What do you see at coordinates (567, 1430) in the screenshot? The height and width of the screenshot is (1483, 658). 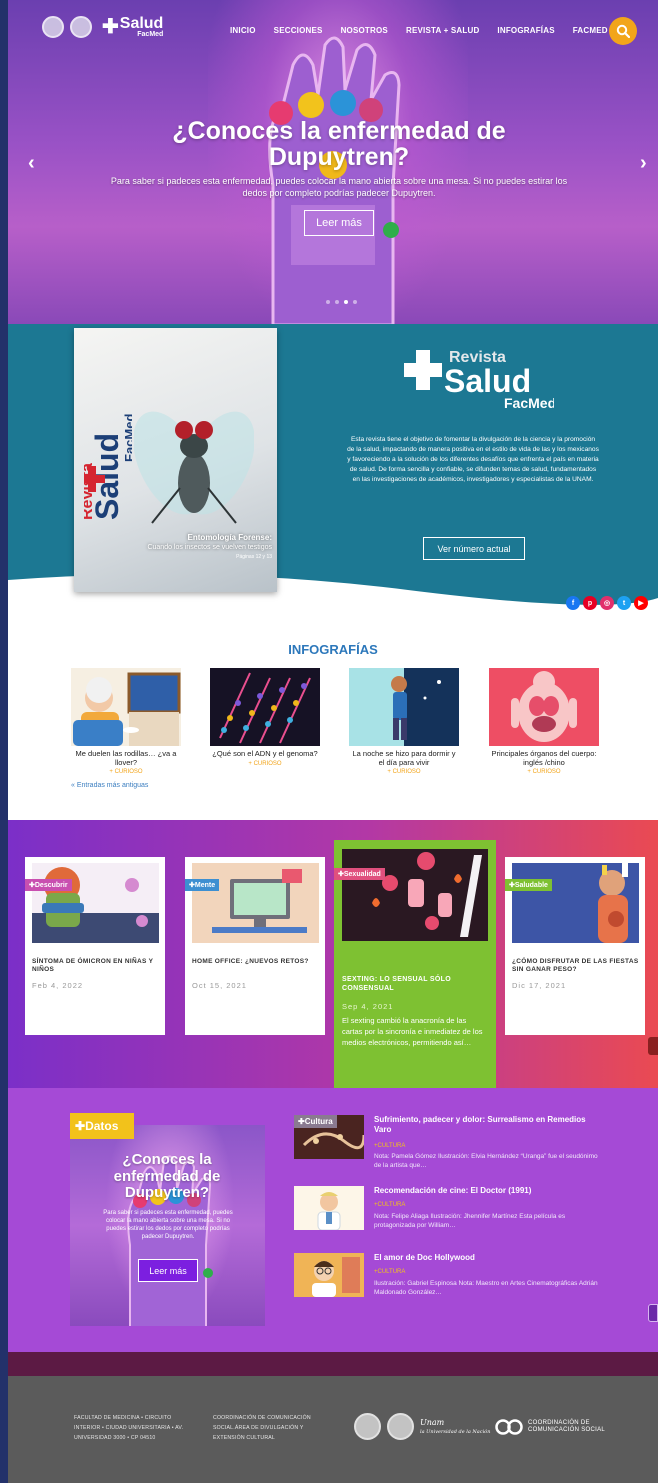 I see `cs-line2: COMUNICACIÓN SOCIAL` at bounding box center [567, 1430].